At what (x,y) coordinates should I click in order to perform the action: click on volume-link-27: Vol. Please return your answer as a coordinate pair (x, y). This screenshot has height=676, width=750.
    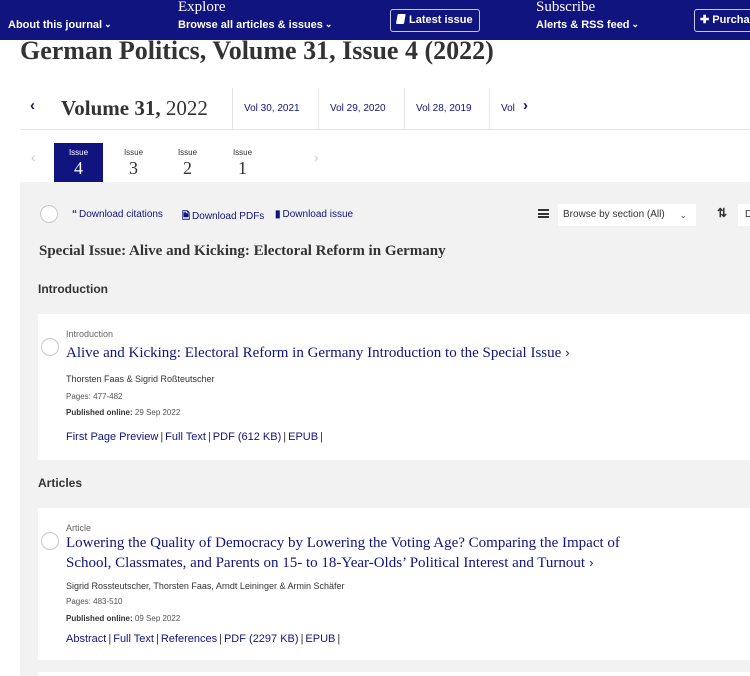
    Looking at the image, I should click on (502, 109).